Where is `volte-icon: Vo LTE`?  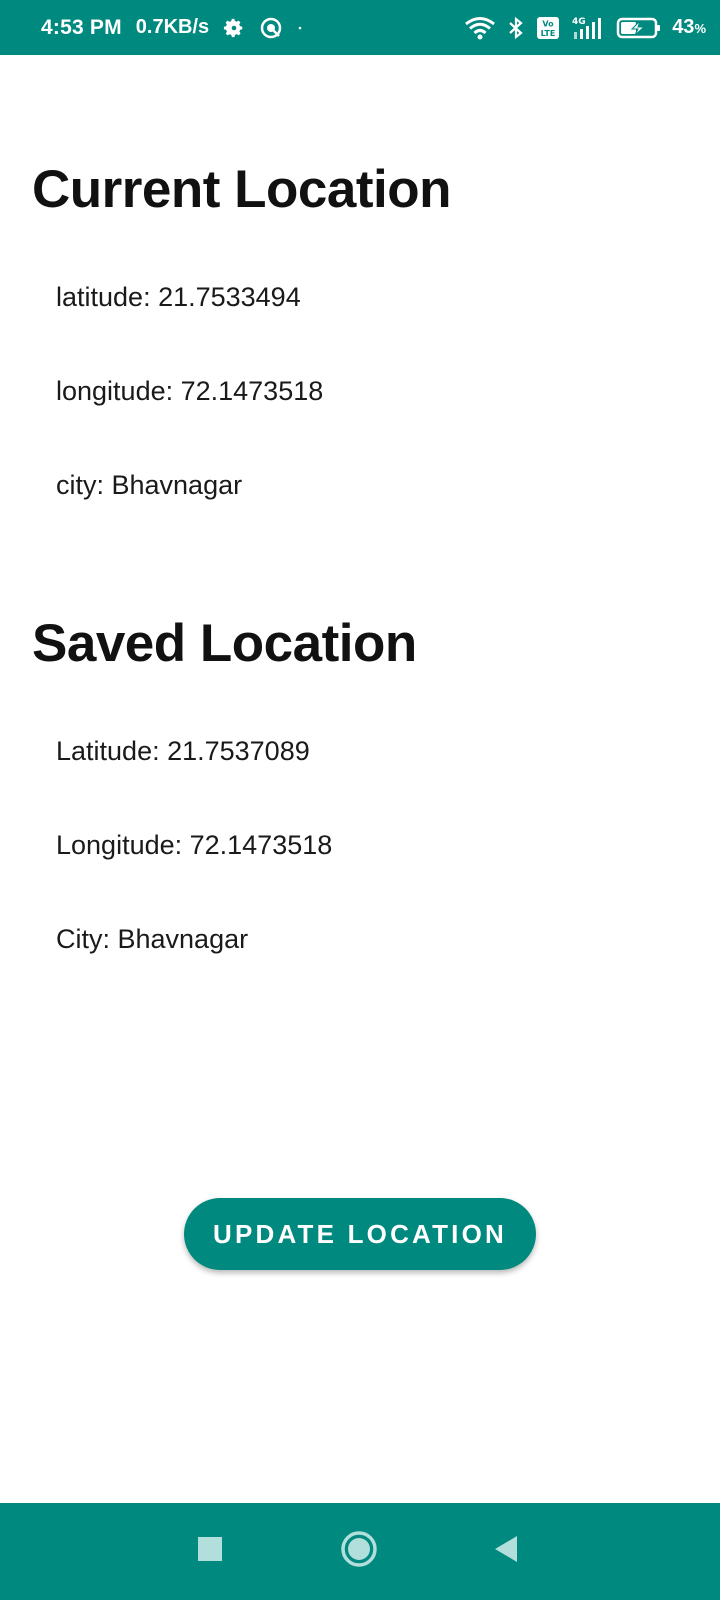
volte-icon: Vo LTE is located at coordinates (548, 28).